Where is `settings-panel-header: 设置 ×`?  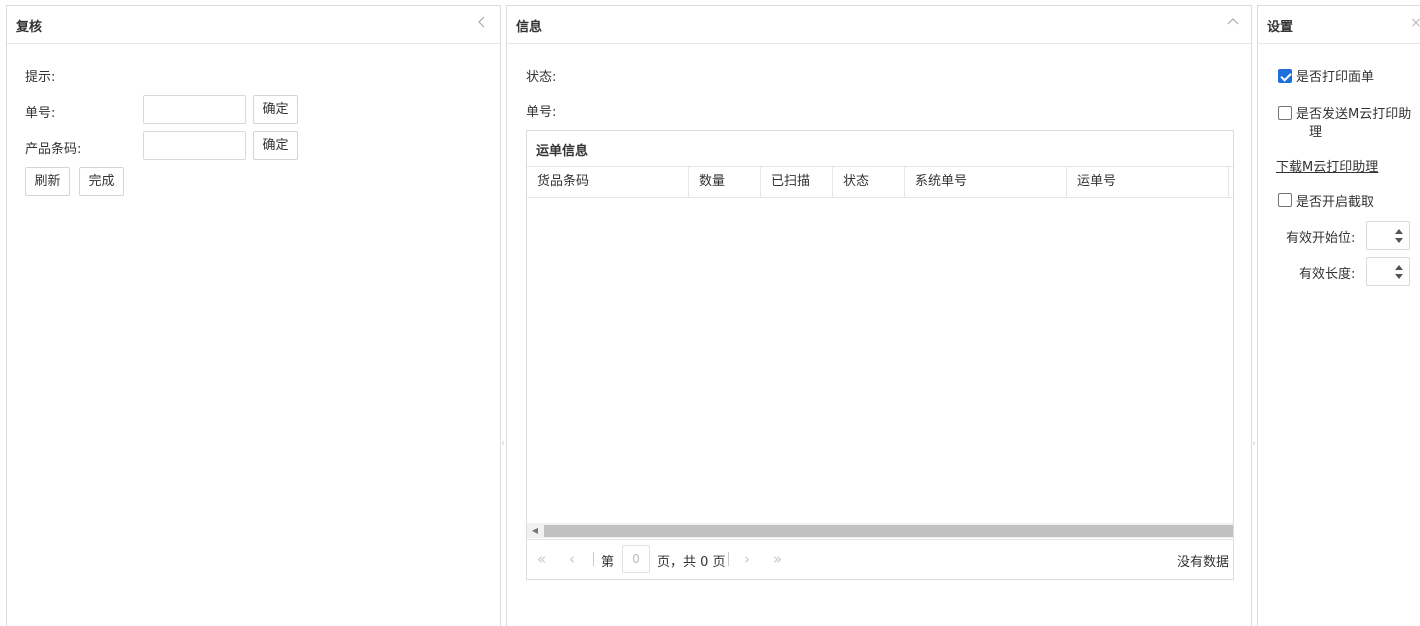 settings-panel-header: 设置 × is located at coordinates (1339, 25).